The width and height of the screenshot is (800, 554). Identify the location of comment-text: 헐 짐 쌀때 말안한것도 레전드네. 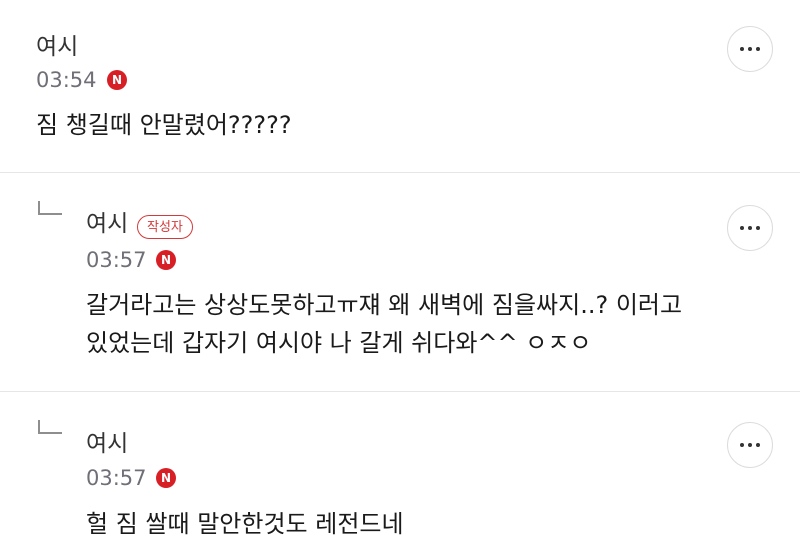
(245, 524).